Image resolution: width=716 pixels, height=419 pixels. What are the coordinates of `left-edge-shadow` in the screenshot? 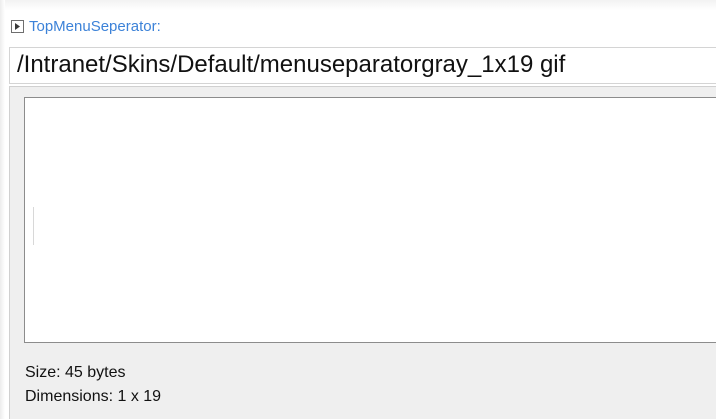 It's located at (2, 209).